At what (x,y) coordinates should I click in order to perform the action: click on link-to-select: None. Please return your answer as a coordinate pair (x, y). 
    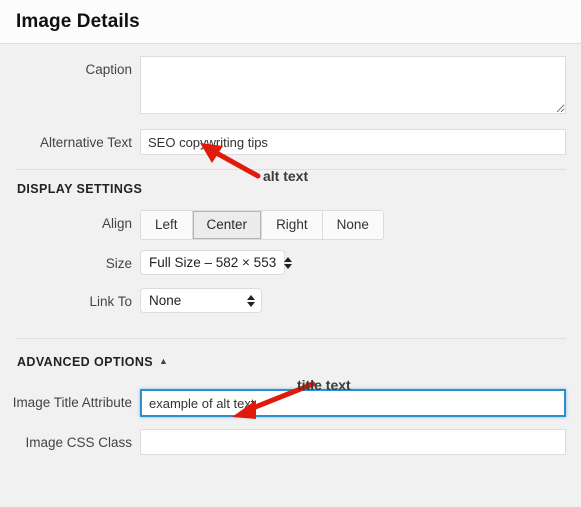
    Looking at the image, I should click on (201, 300).